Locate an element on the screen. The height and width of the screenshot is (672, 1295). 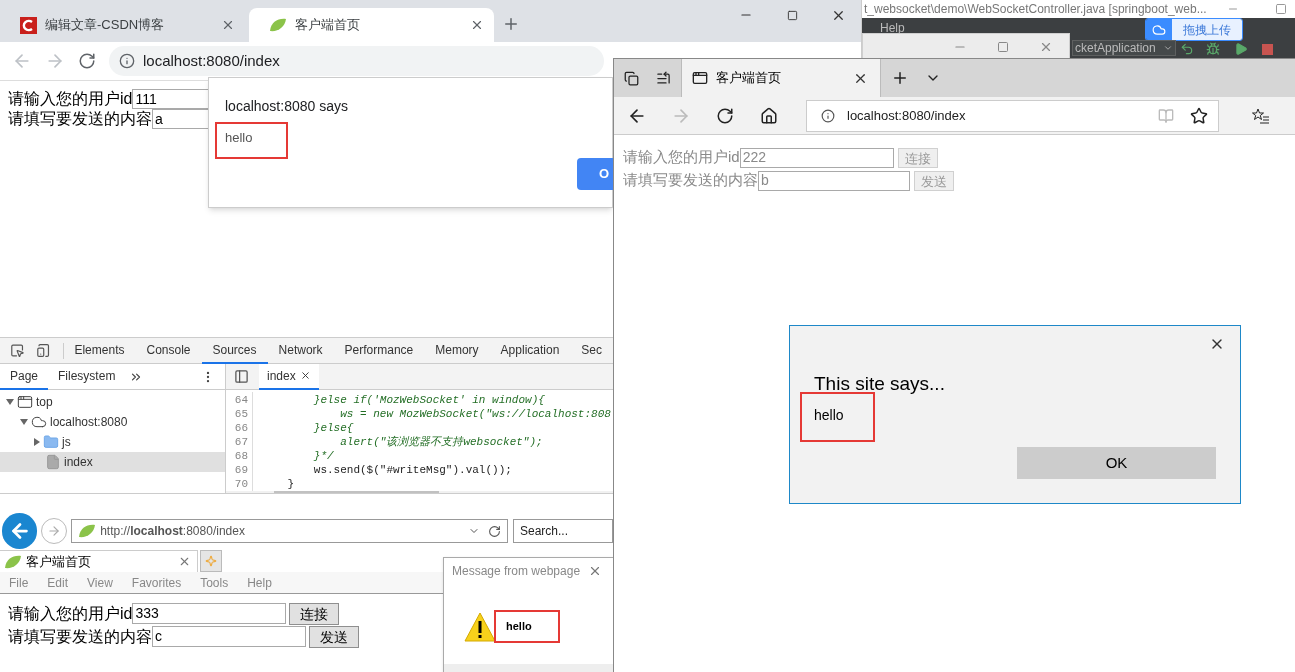
sidebar-toggle-icon is located at coordinates (241, 376).